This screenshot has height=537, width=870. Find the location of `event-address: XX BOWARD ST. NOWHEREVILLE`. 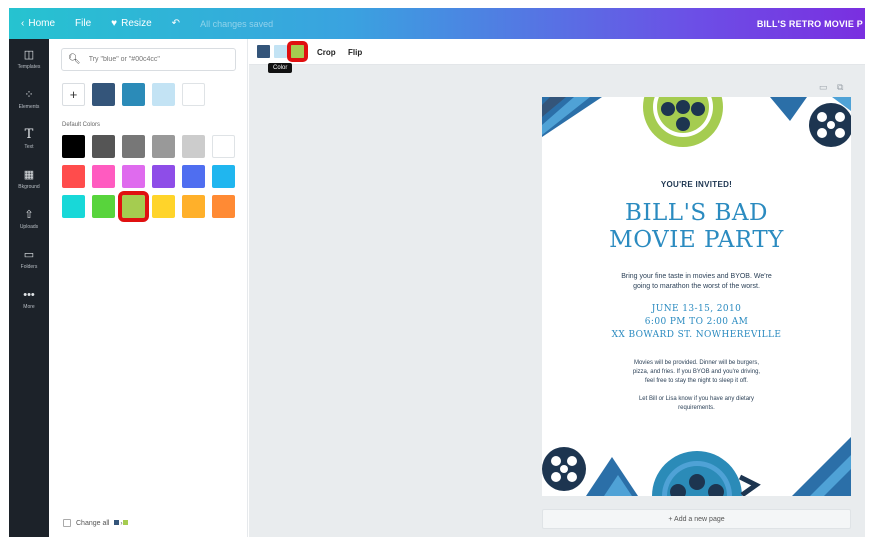

event-address: XX BOWARD ST. NOWHEREVILLE is located at coordinates (696, 335).